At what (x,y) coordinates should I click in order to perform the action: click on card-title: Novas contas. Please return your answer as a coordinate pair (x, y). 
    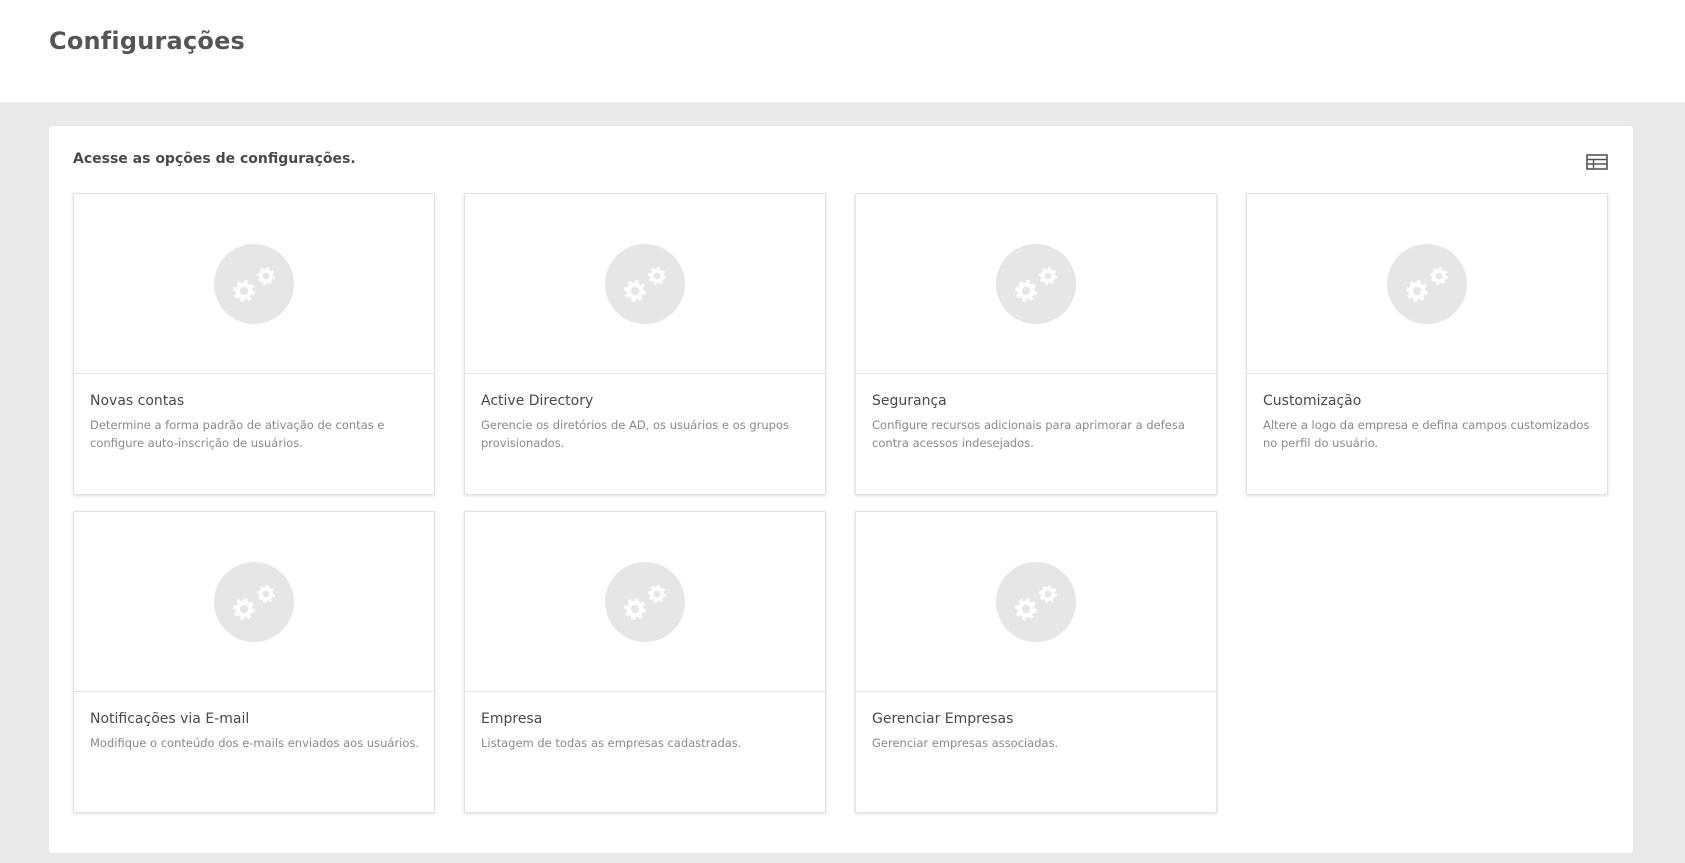
    Looking at the image, I should click on (137, 401).